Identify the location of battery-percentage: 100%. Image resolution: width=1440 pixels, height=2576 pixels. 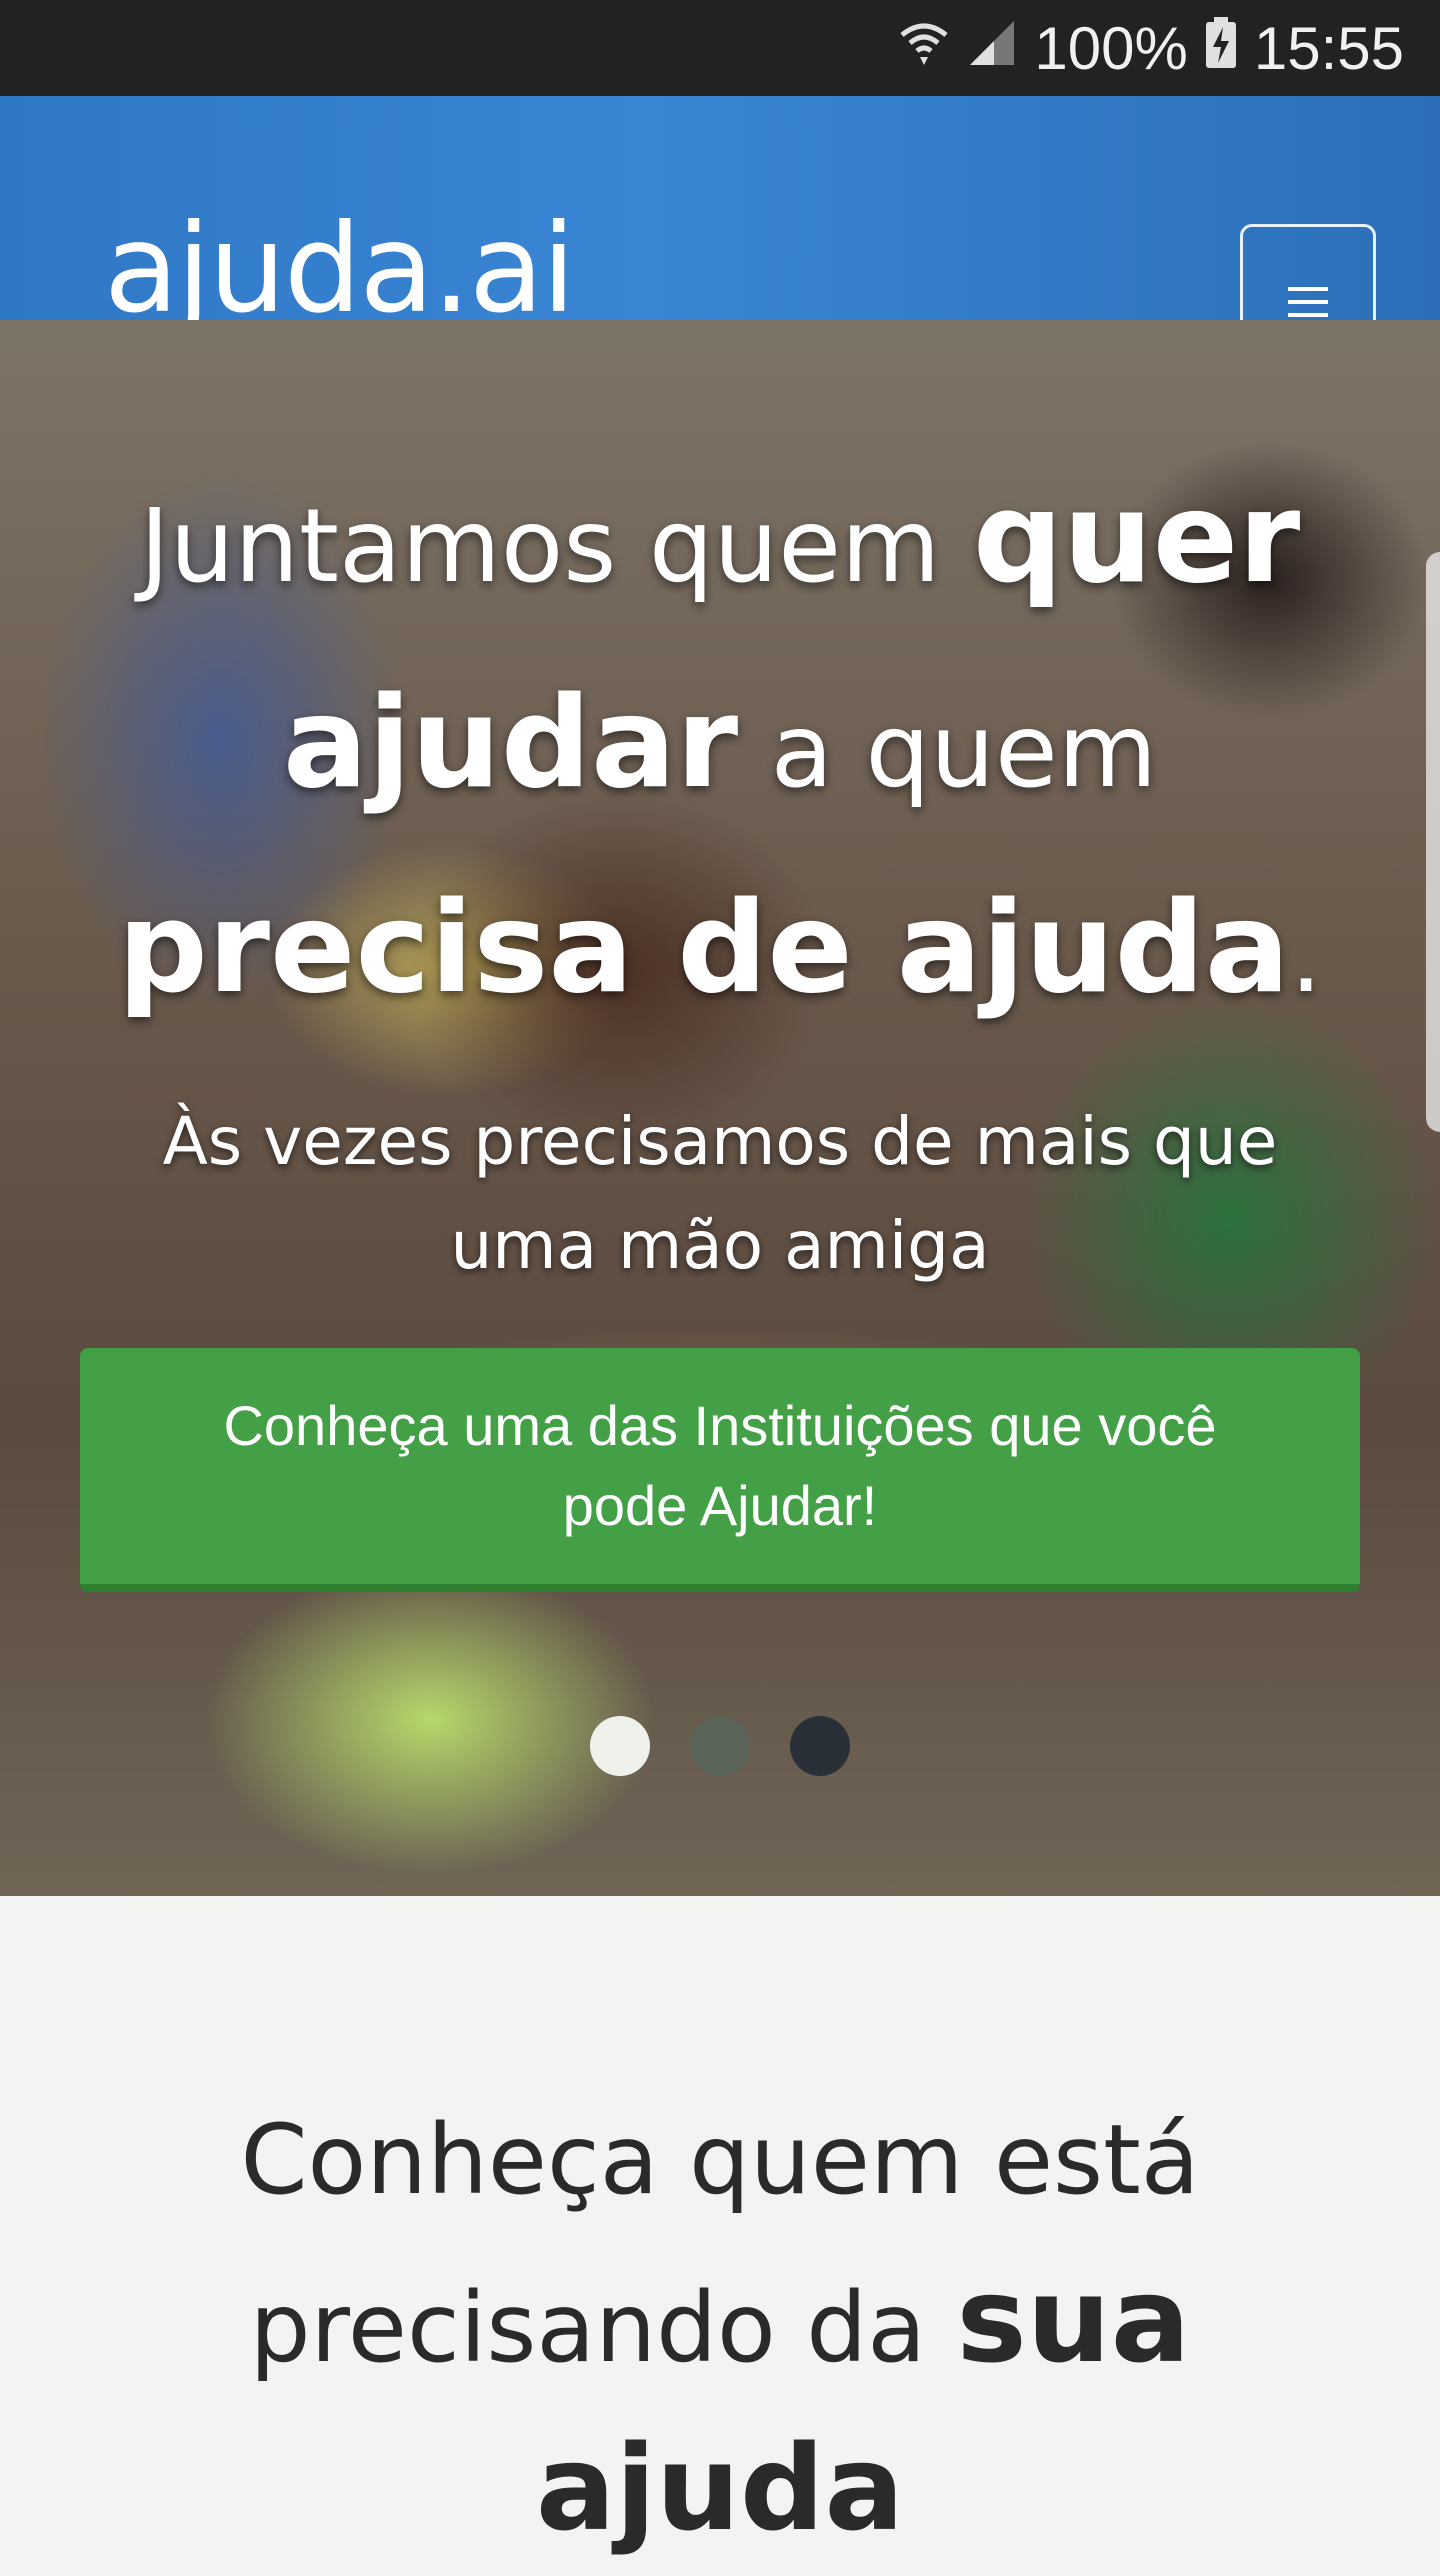
(1111, 48).